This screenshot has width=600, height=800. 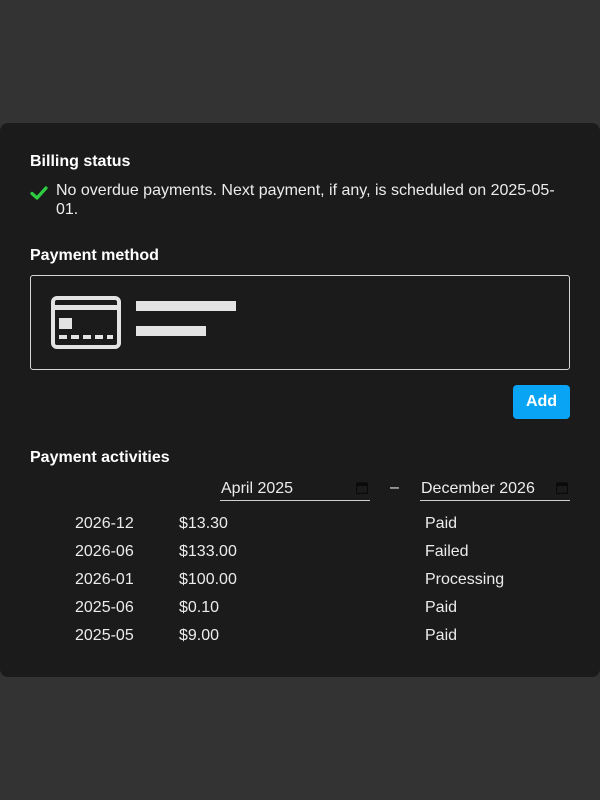 I want to click on date-to-input: December 2026, so click(x=495, y=489).